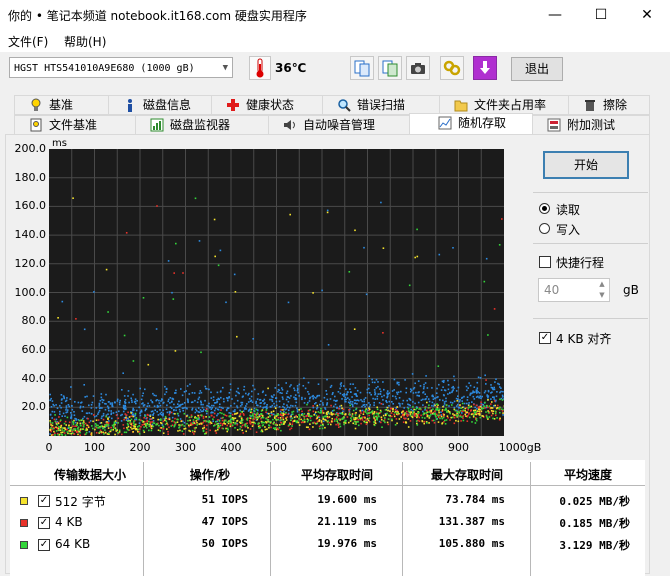 The height and width of the screenshot is (576, 670). Describe the element at coordinates (647, 15) in the screenshot. I see `close-button: ✕` at that location.